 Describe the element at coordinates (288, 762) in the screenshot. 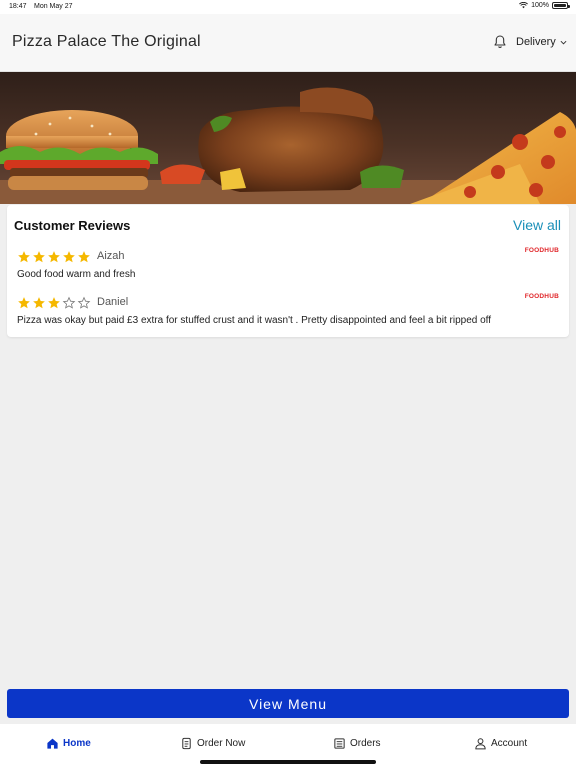

I see `home-indicator` at that location.